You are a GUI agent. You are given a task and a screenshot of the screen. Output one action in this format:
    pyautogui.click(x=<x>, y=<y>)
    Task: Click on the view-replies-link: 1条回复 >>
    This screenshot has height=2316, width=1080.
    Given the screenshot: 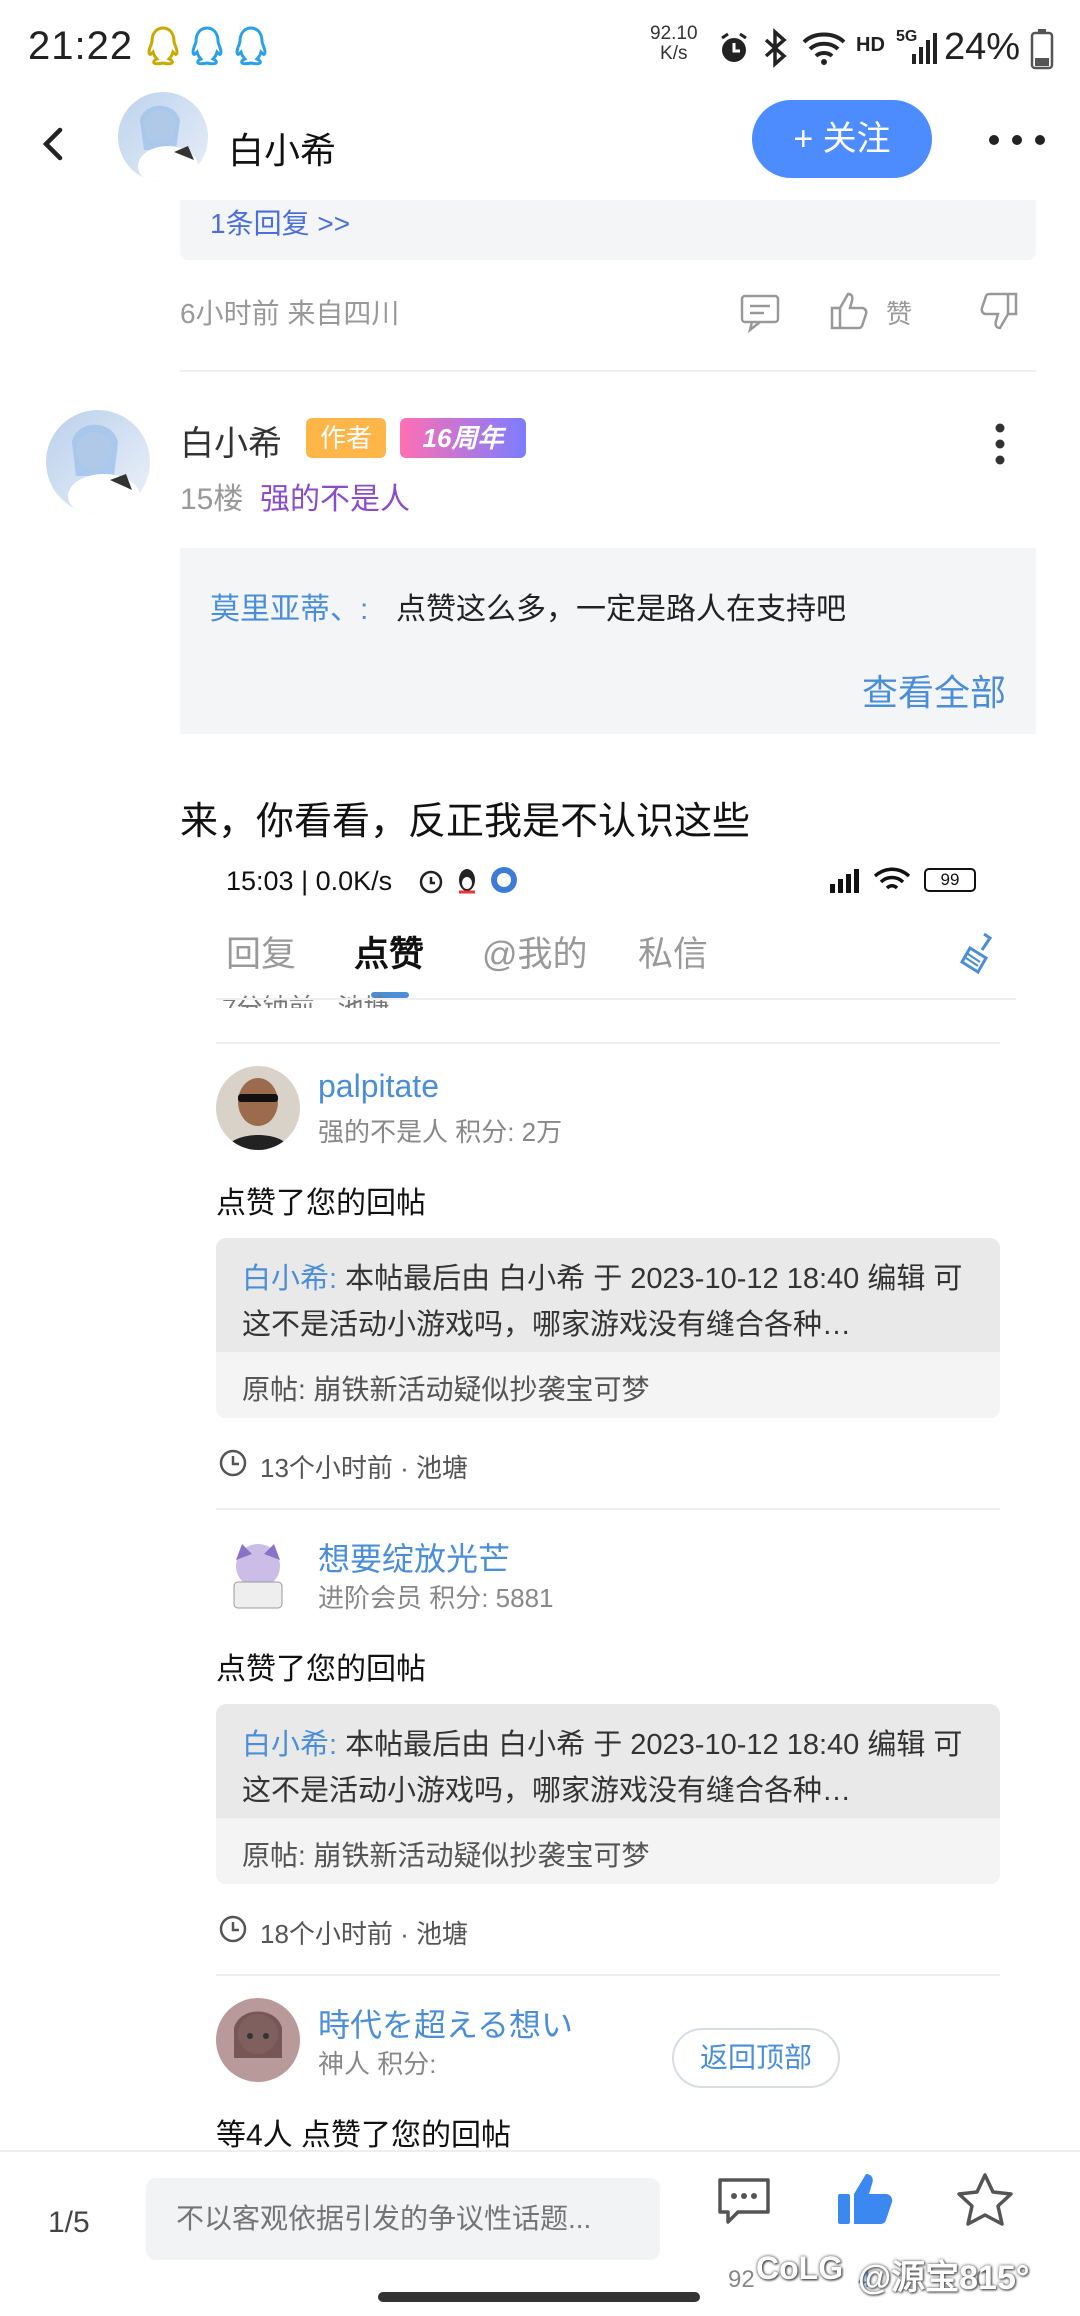 What is the action you would take?
    pyautogui.click(x=280, y=222)
    